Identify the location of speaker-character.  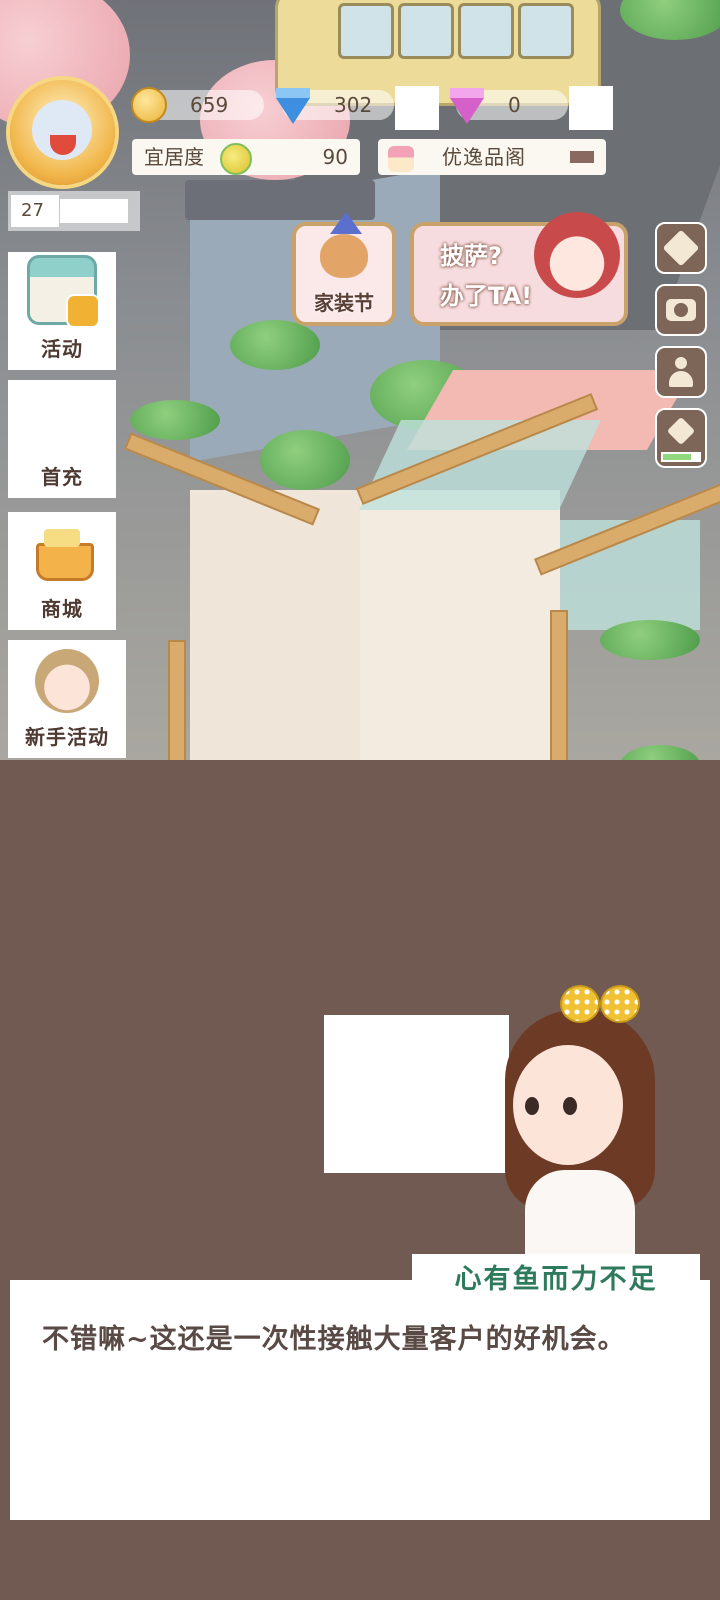
(585, 1122).